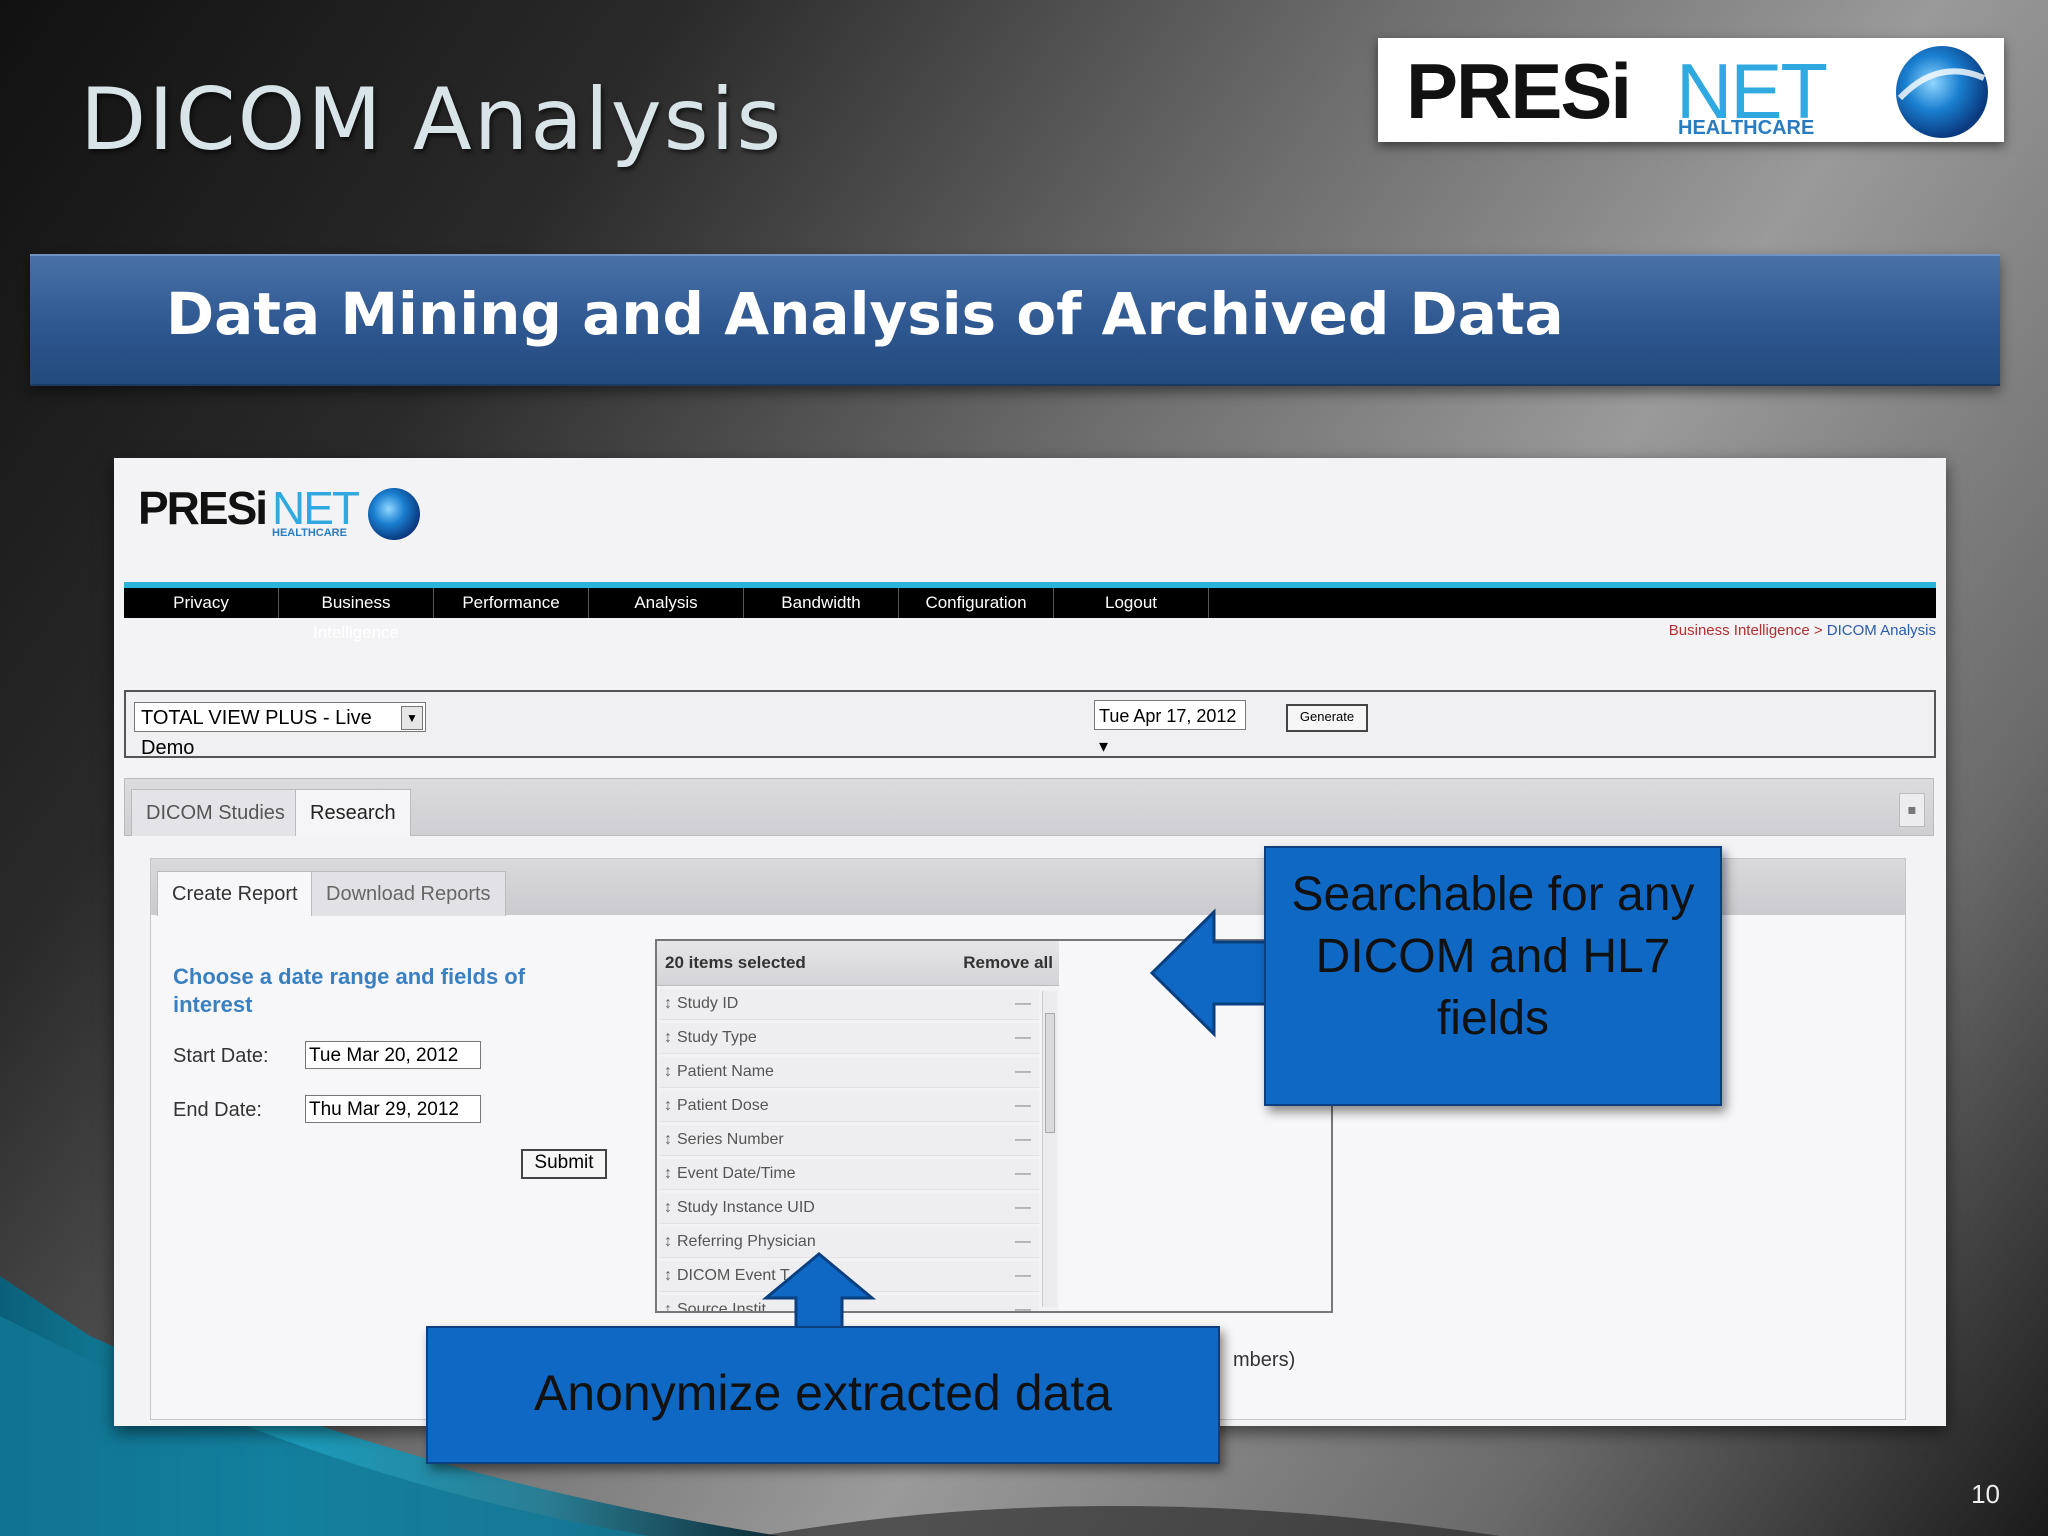 The height and width of the screenshot is (1536, 2048). I want to click on breadcrumb: Business Intelligence > DICOM Analysis, so click(1802, 630).